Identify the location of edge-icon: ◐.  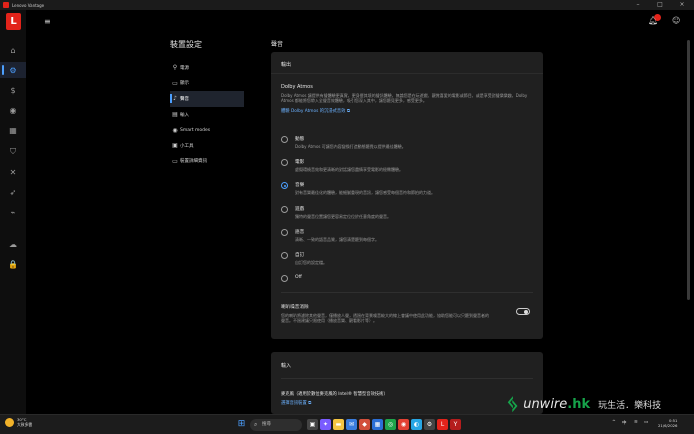
(416, 424).